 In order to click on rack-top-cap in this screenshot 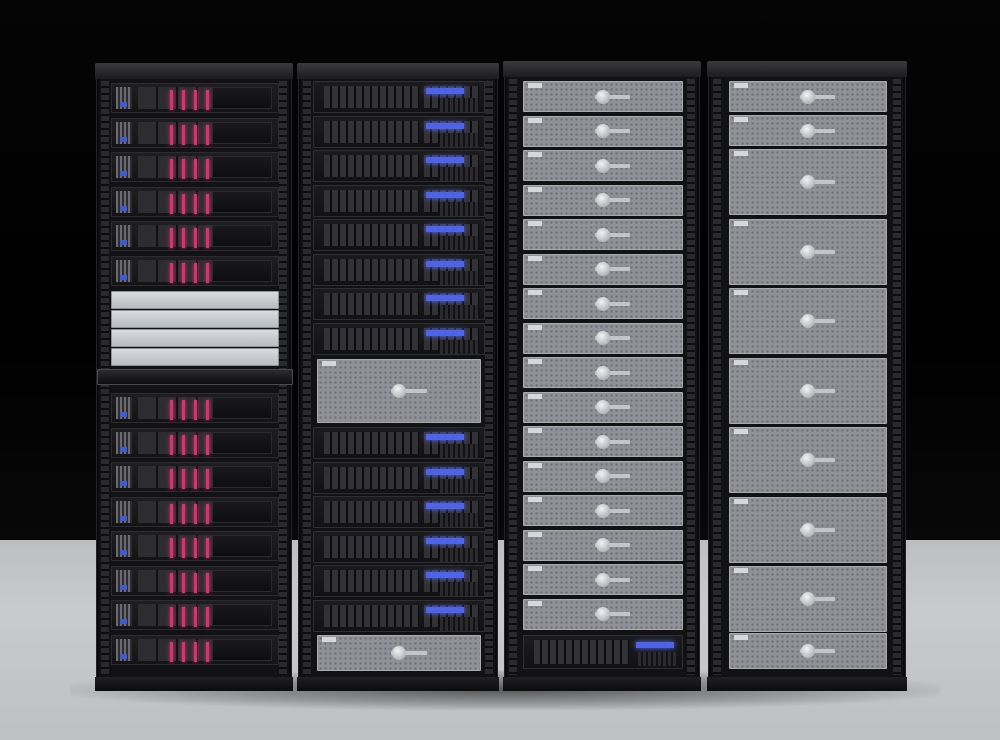, I will do `click(807, 69)`.